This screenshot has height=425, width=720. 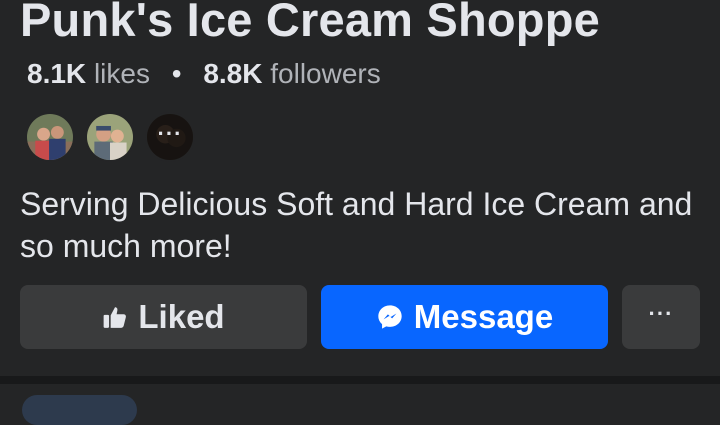 What do you see at coordinates (79, 410) in the screenshot?
I see `tab-chip` at bounding box center [79, 410].